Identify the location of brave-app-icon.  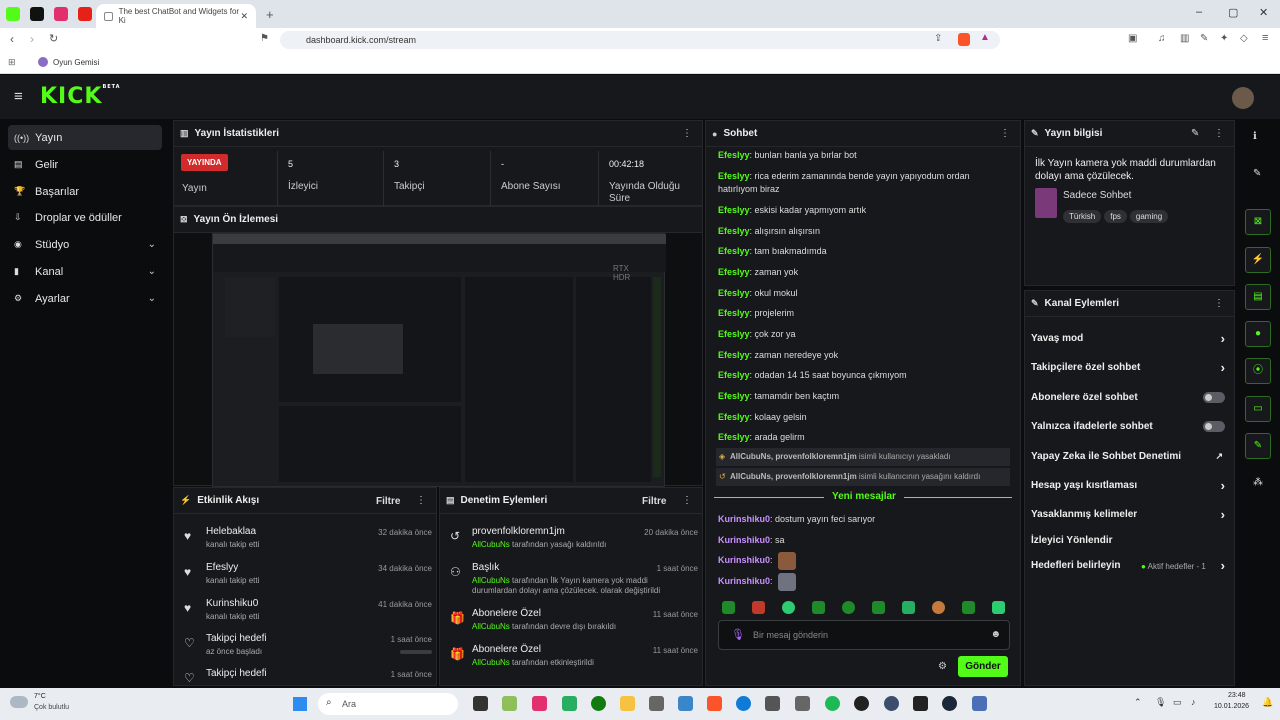
(714, 703).